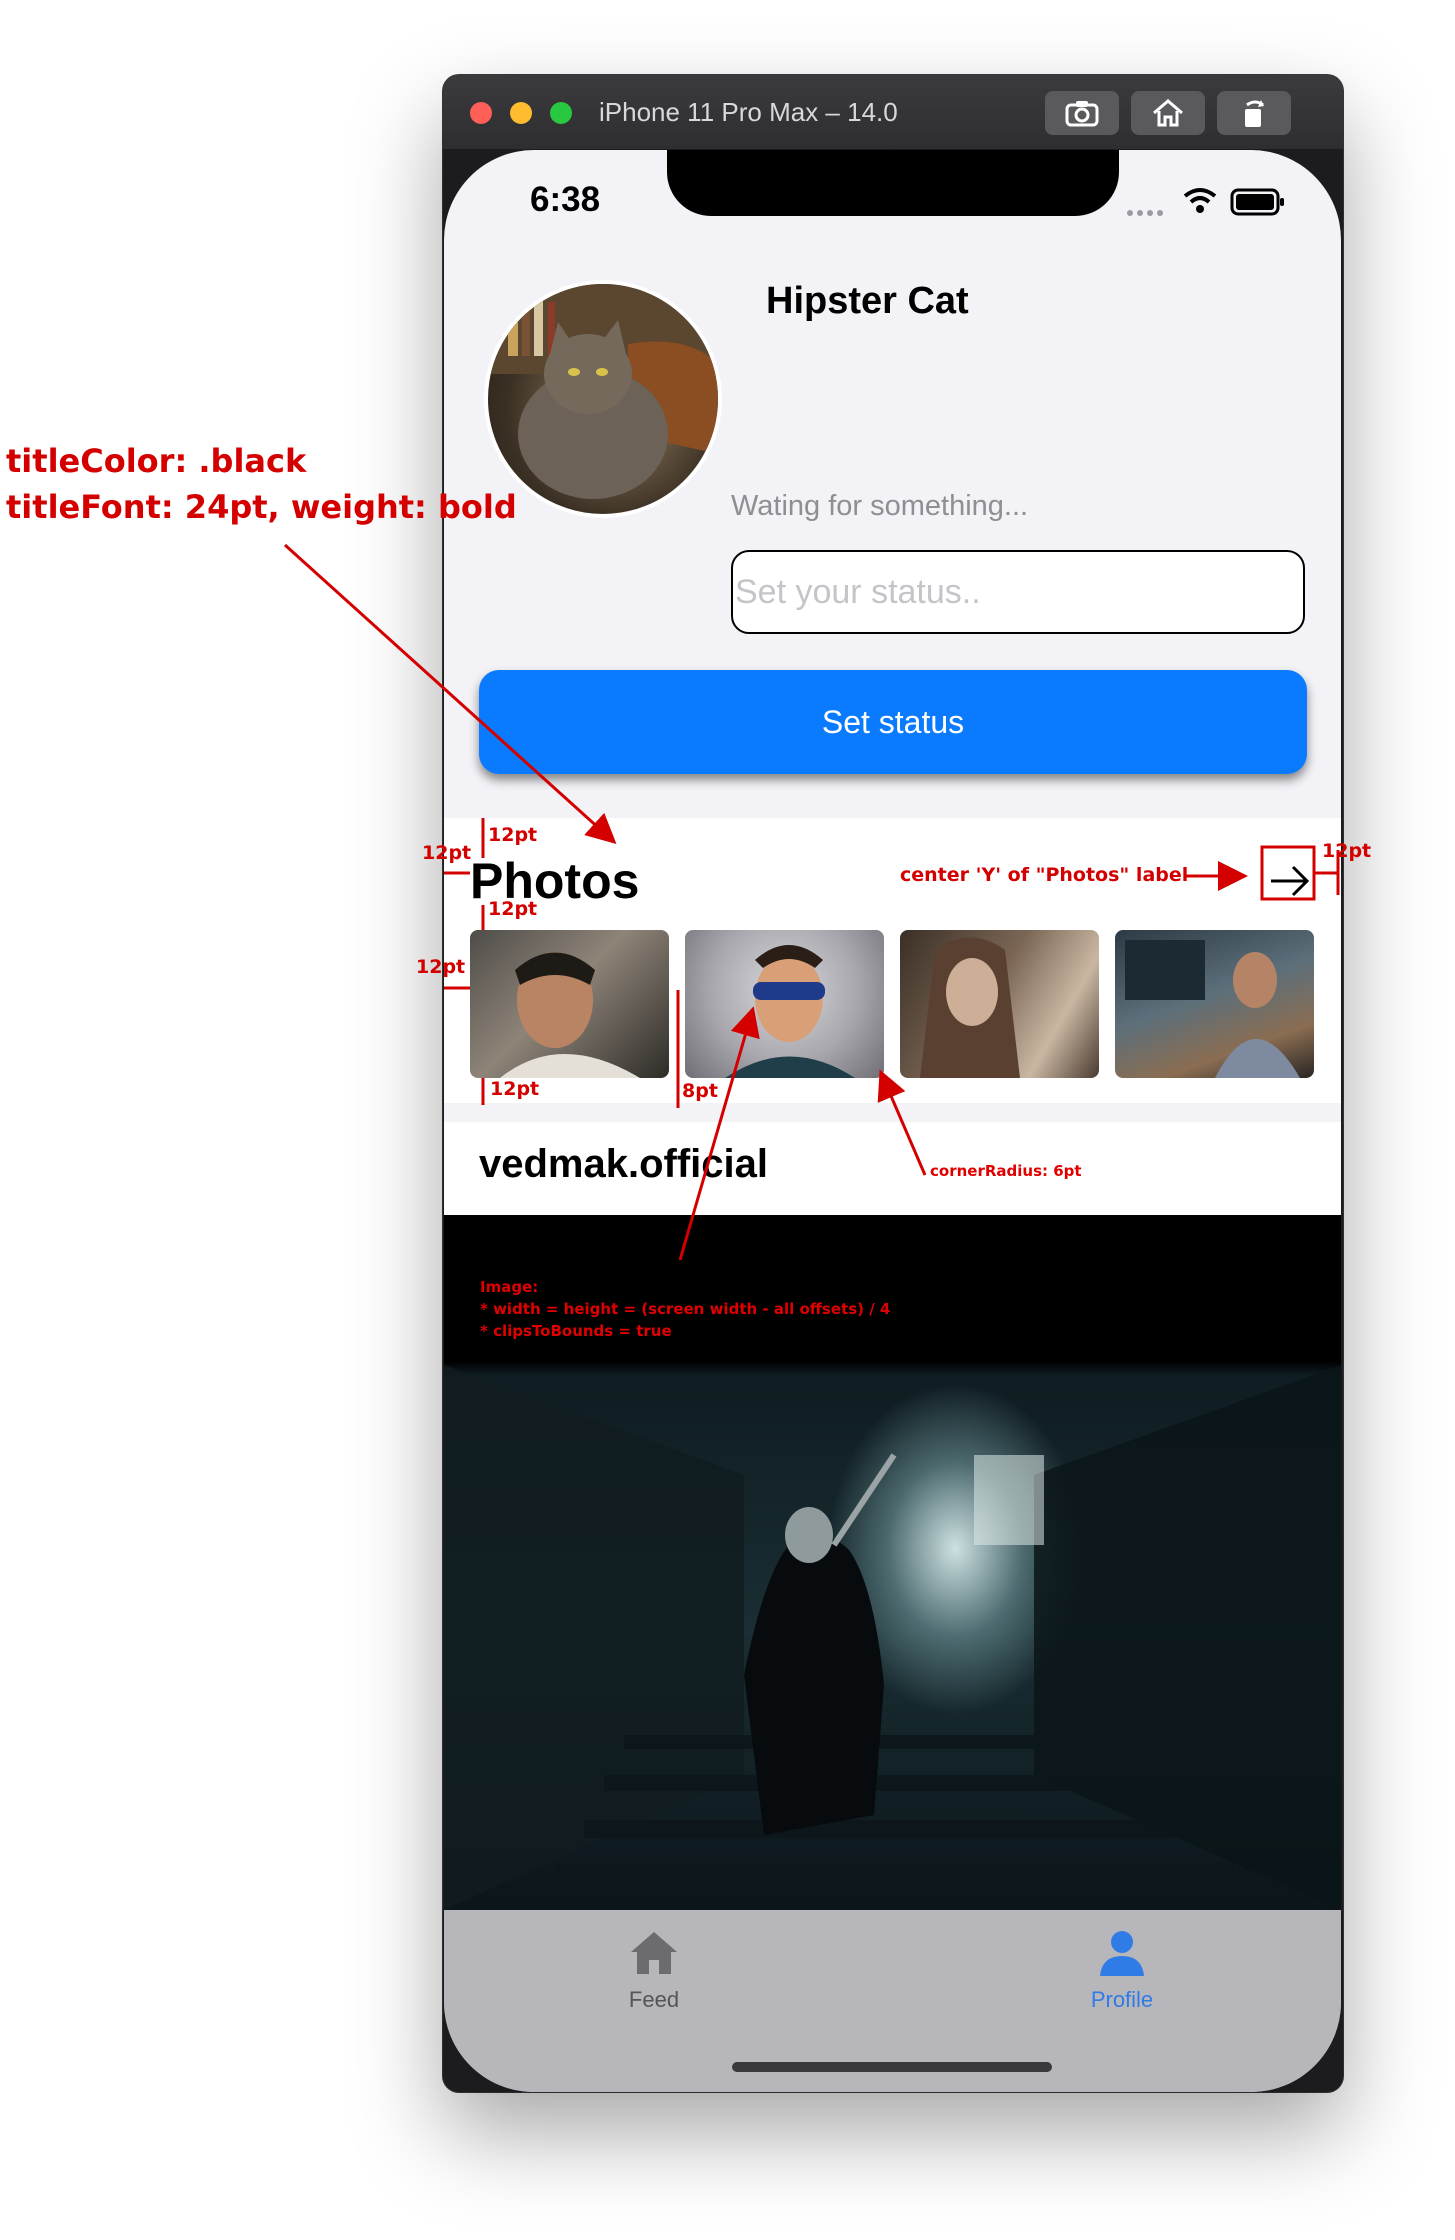  What do you see at coordinates (515, 1089) in the screenshot?
I see `offset-label-photo-bottom: 12pt` at bounding box center [515, 1089].